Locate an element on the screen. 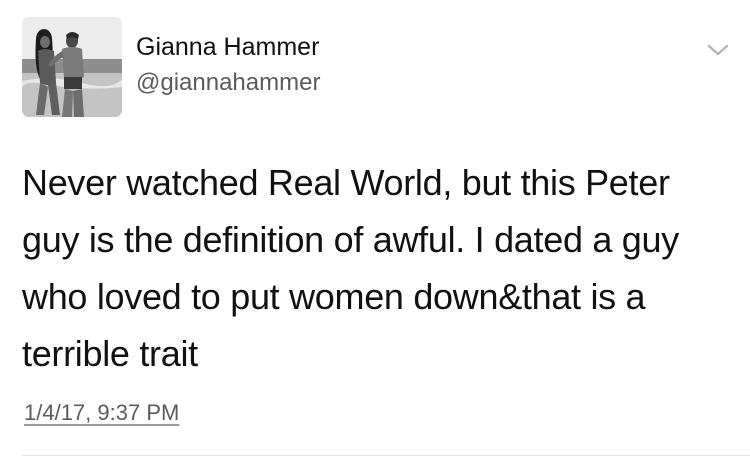 This screenshot has height=461, width=750. author-display-name: Gianna Hammer is located at coordinates (227, 47).